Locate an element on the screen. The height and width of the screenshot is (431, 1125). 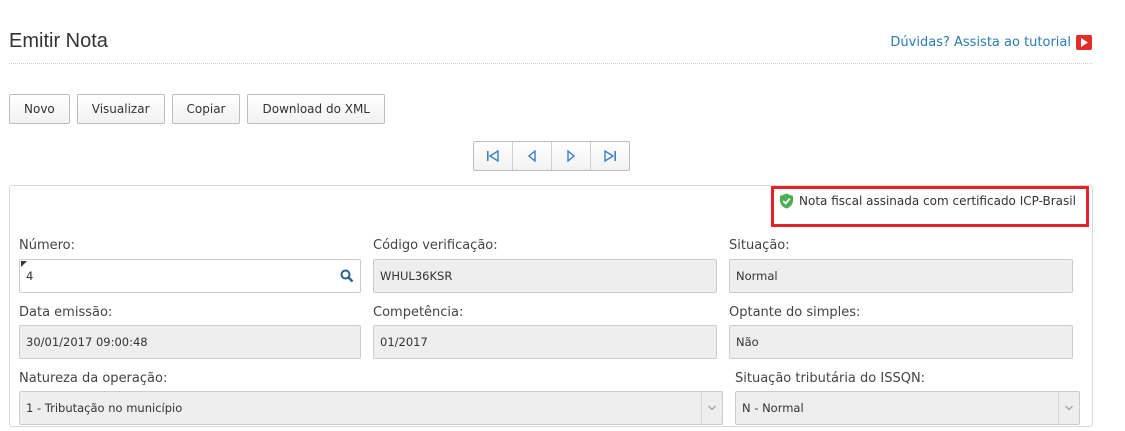
last-record-button is located at coordinates (610, 156).